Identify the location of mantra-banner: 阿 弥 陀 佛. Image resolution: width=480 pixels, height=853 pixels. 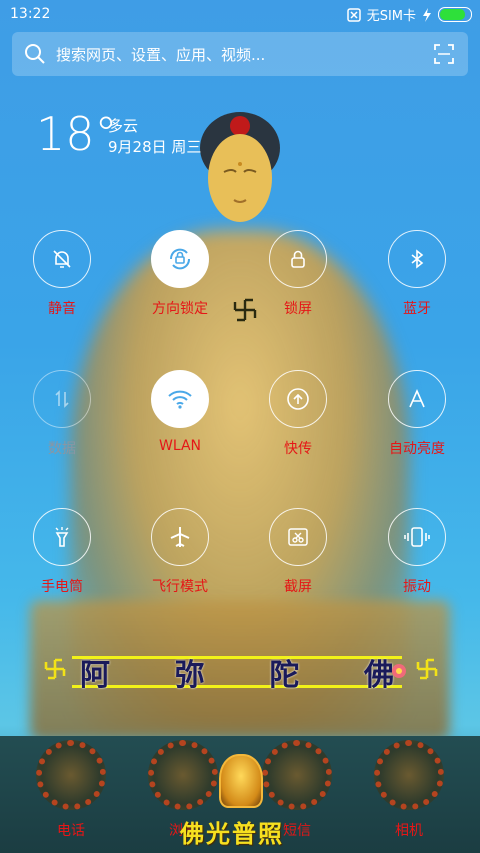
(237, 674).